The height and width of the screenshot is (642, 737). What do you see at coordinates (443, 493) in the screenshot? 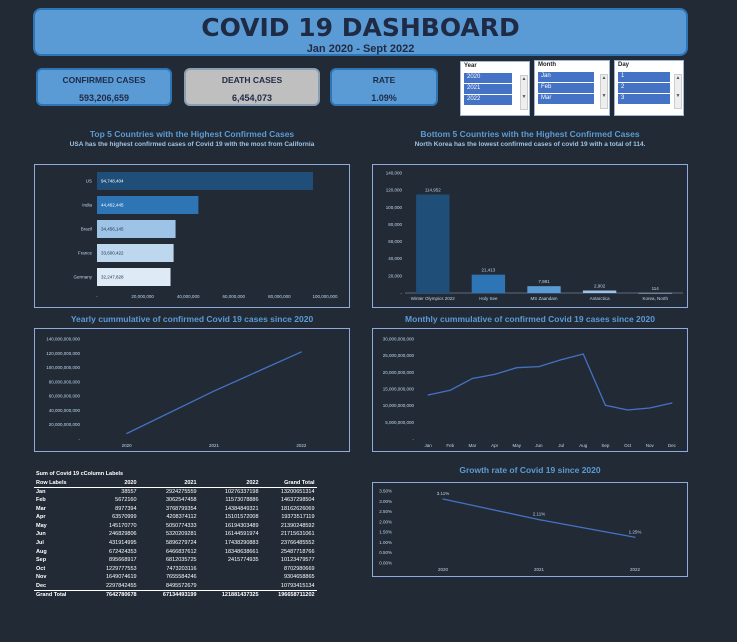
I see `data-label: 3.11%` at bounding box center [443, 493].